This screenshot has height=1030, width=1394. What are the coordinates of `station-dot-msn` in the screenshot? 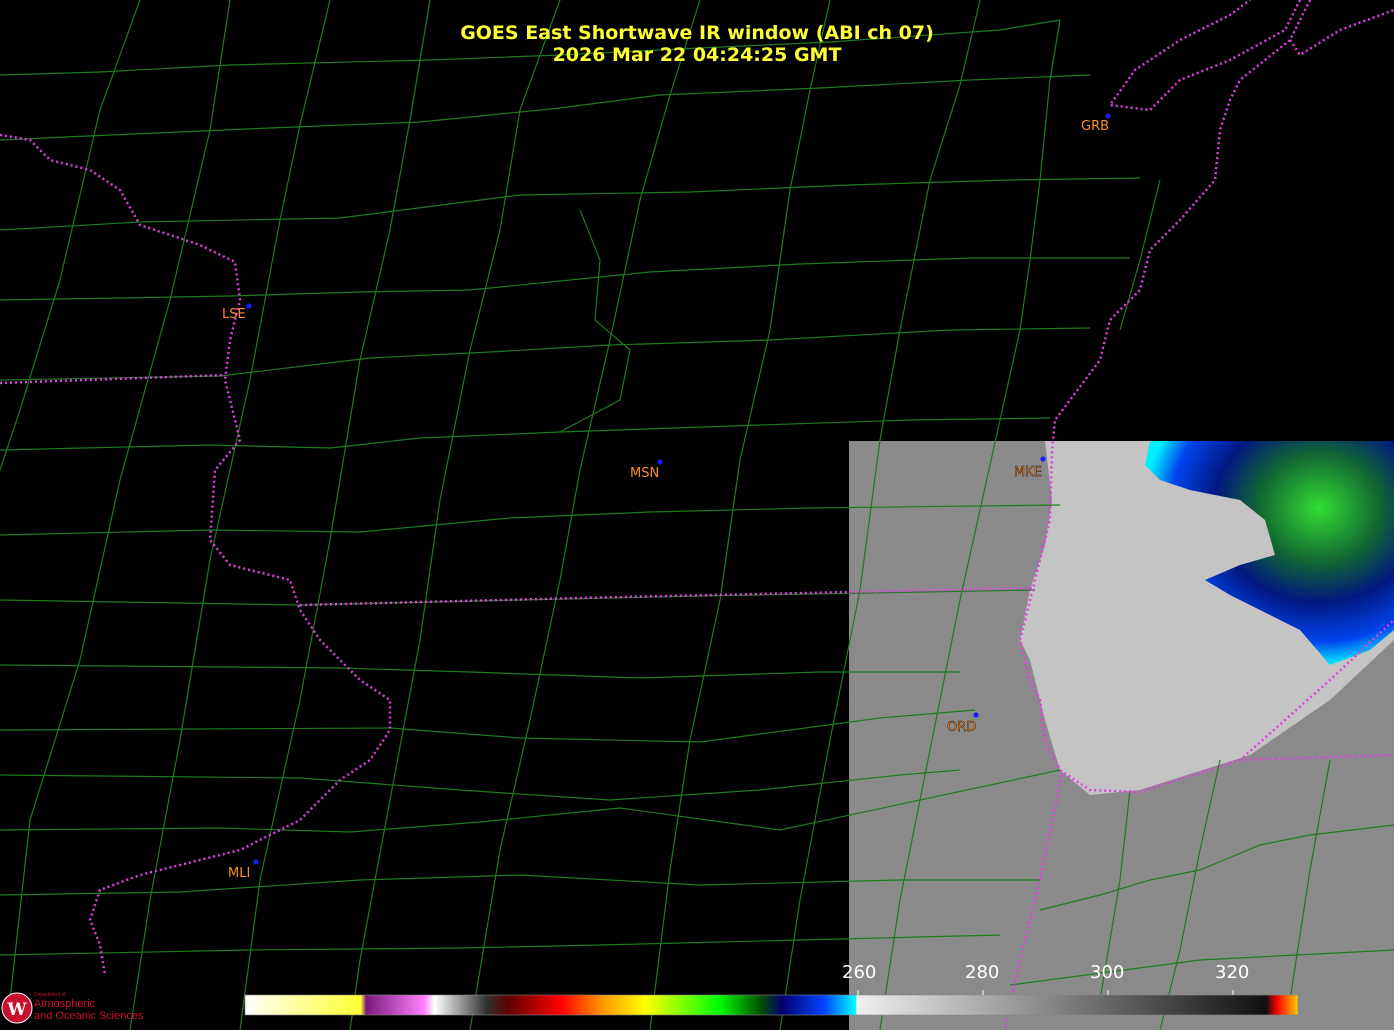 It's located at (660, 462).